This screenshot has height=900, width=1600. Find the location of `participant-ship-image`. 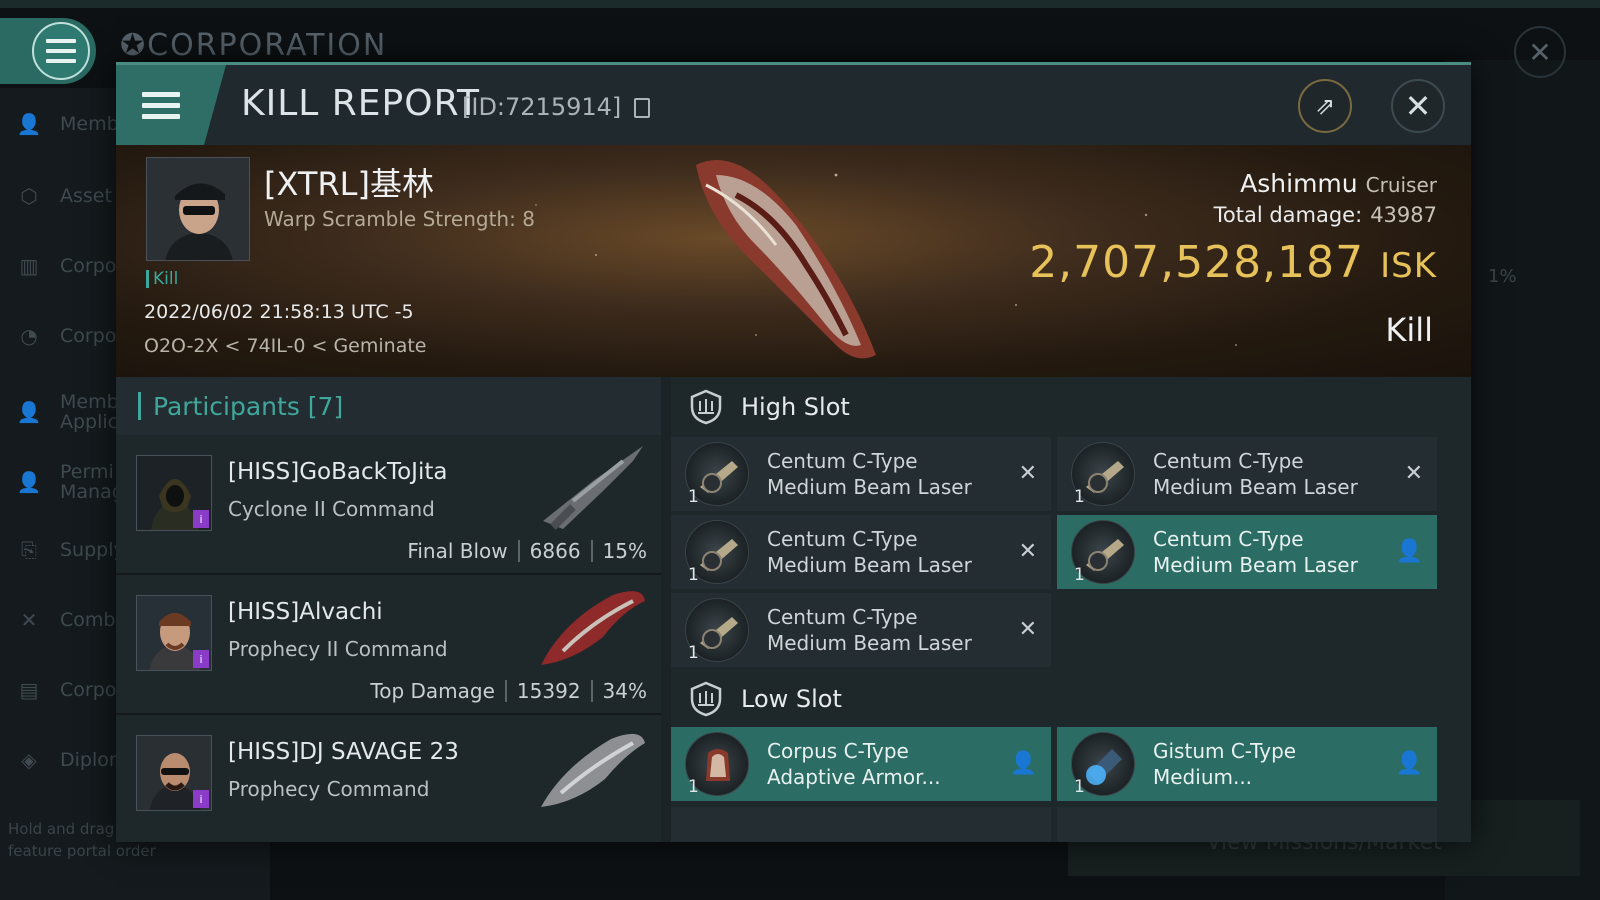

participant-ship-image is located at coordinates (593, 628).